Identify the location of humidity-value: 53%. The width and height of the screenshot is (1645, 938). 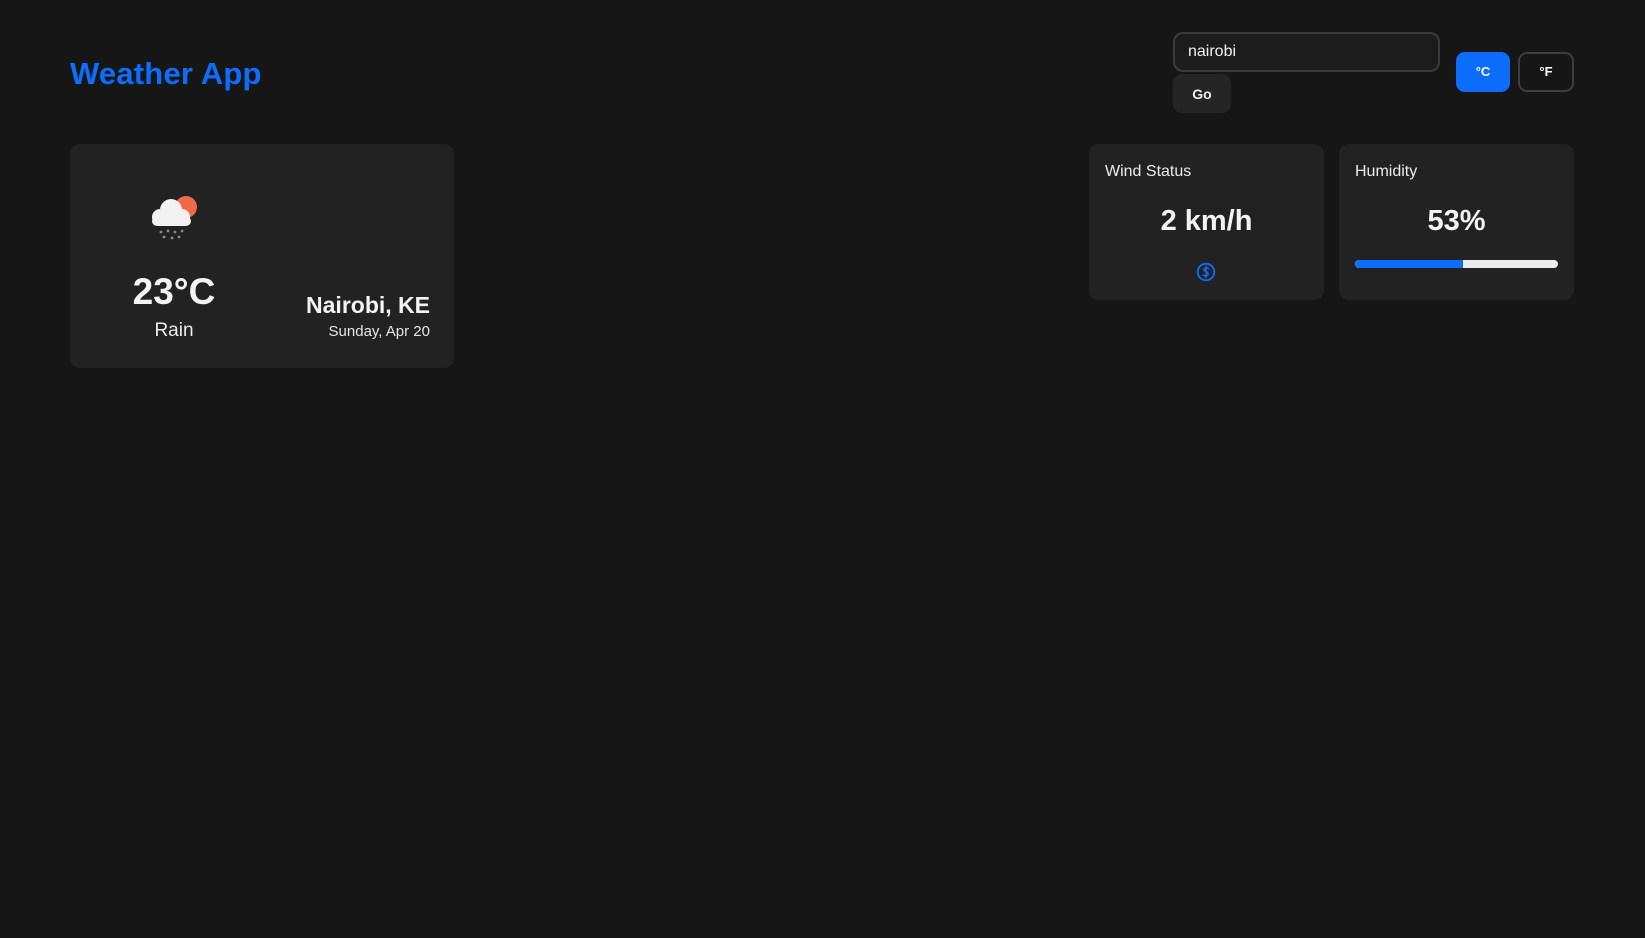
(1456, 221).